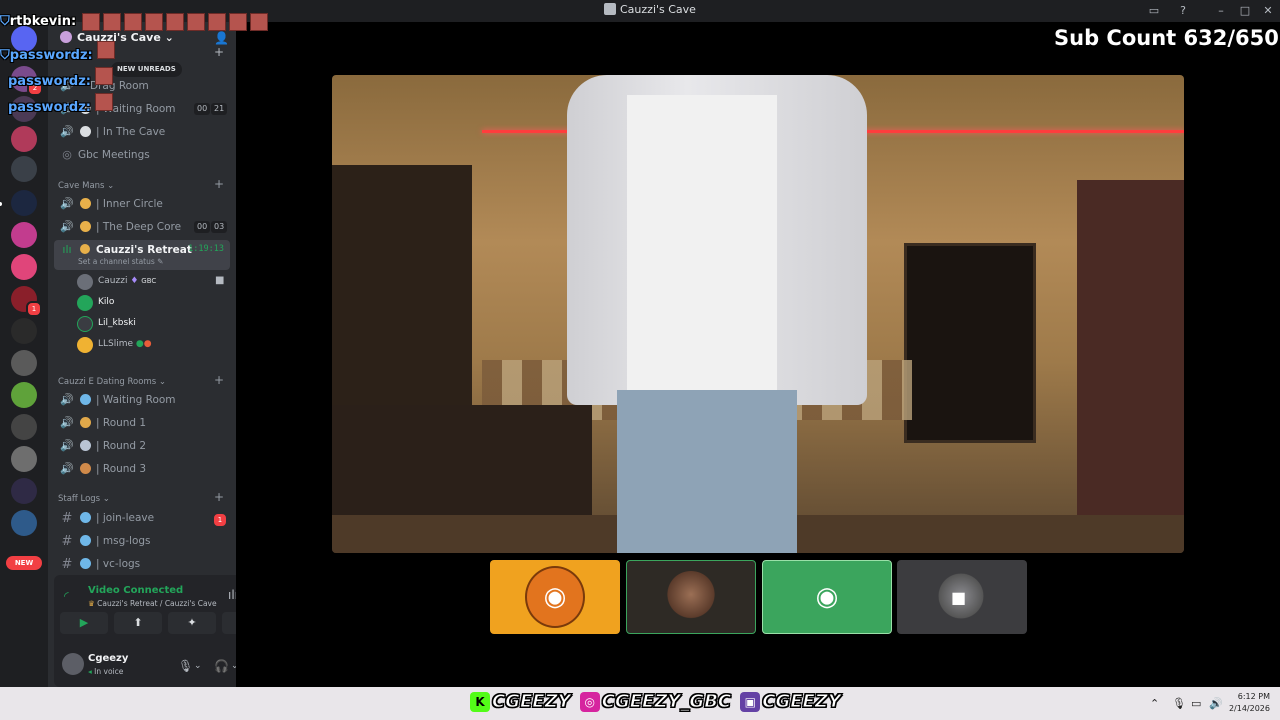  I want to click on server-rail: 2 1 NEW, so click(24, 354).